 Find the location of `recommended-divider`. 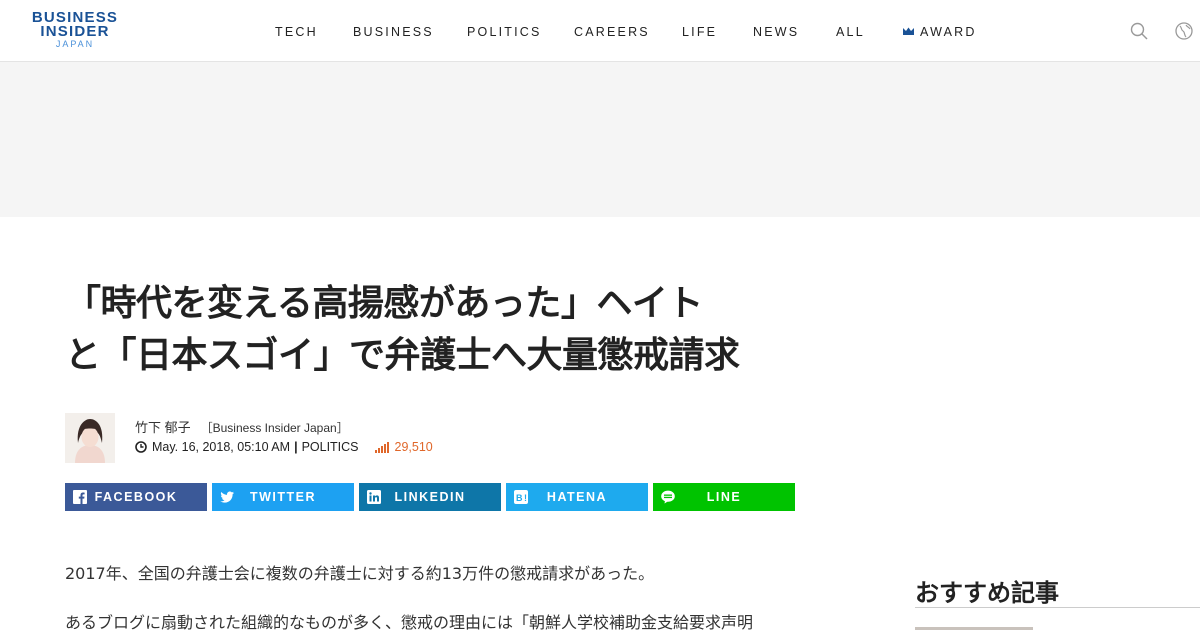

recommended-divider is located at coordinates (1057, 607).